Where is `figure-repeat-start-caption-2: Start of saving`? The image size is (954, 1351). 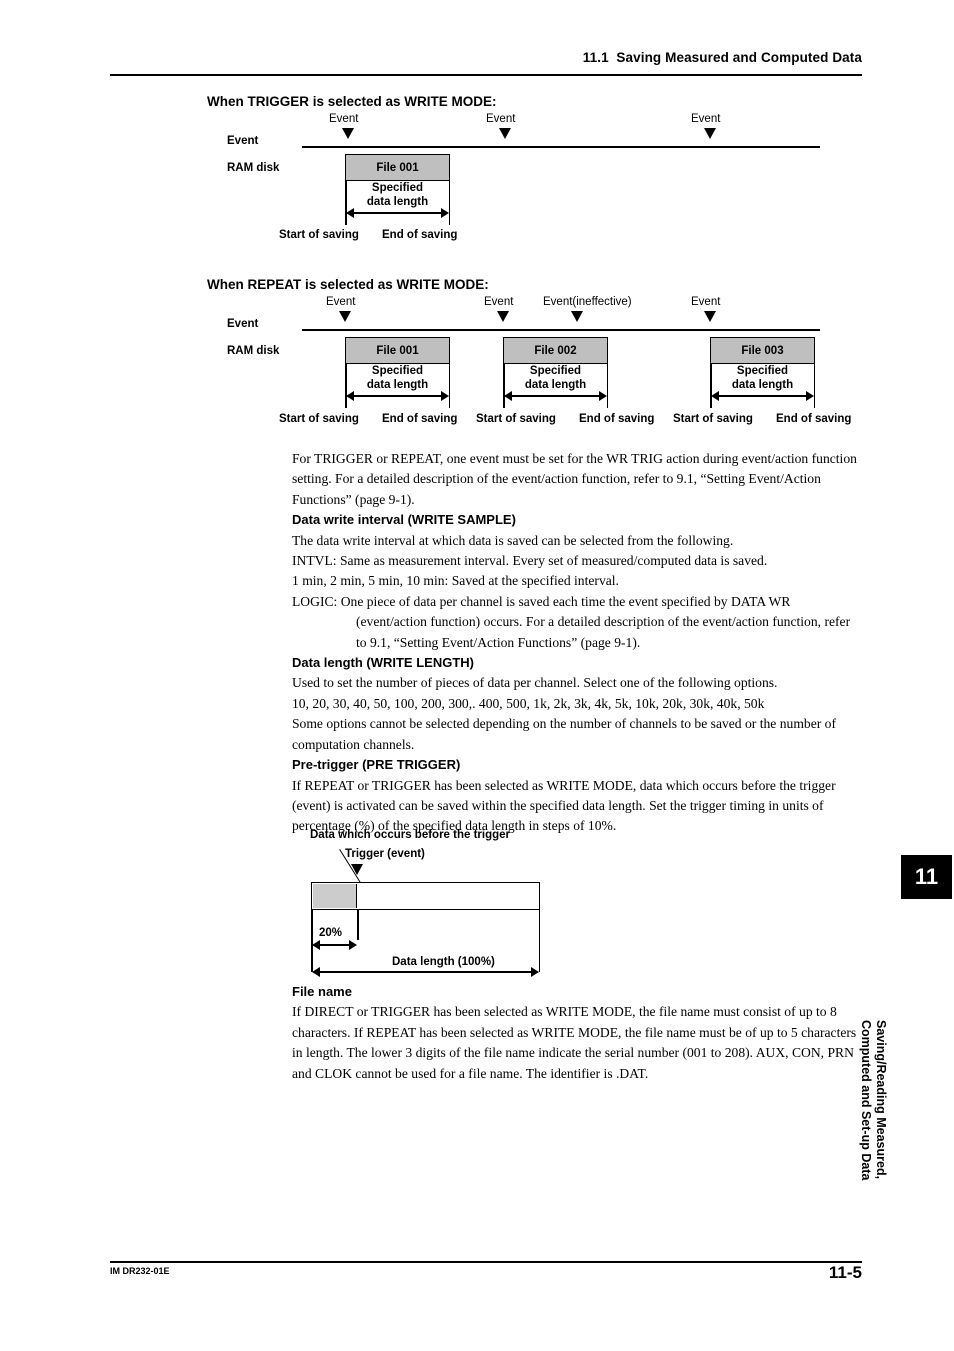
figure-repeat-start-caption-2: Start of saving is located at coordinates (516, 419).